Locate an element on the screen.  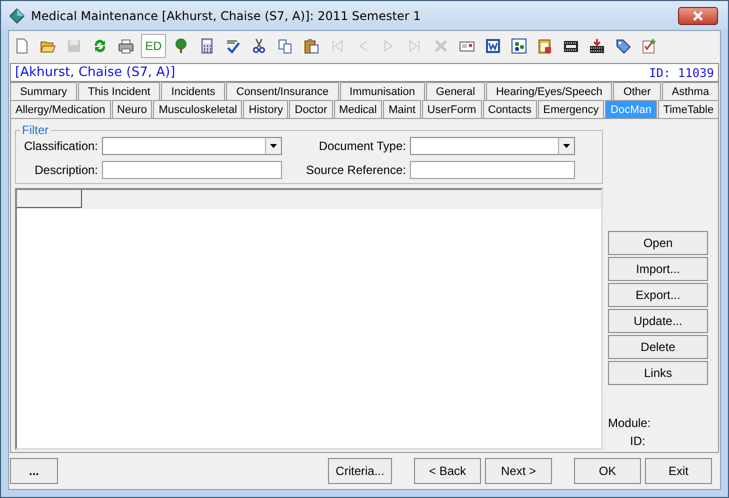
tab: Musculoskeletal is located at coordinates (197, 109).